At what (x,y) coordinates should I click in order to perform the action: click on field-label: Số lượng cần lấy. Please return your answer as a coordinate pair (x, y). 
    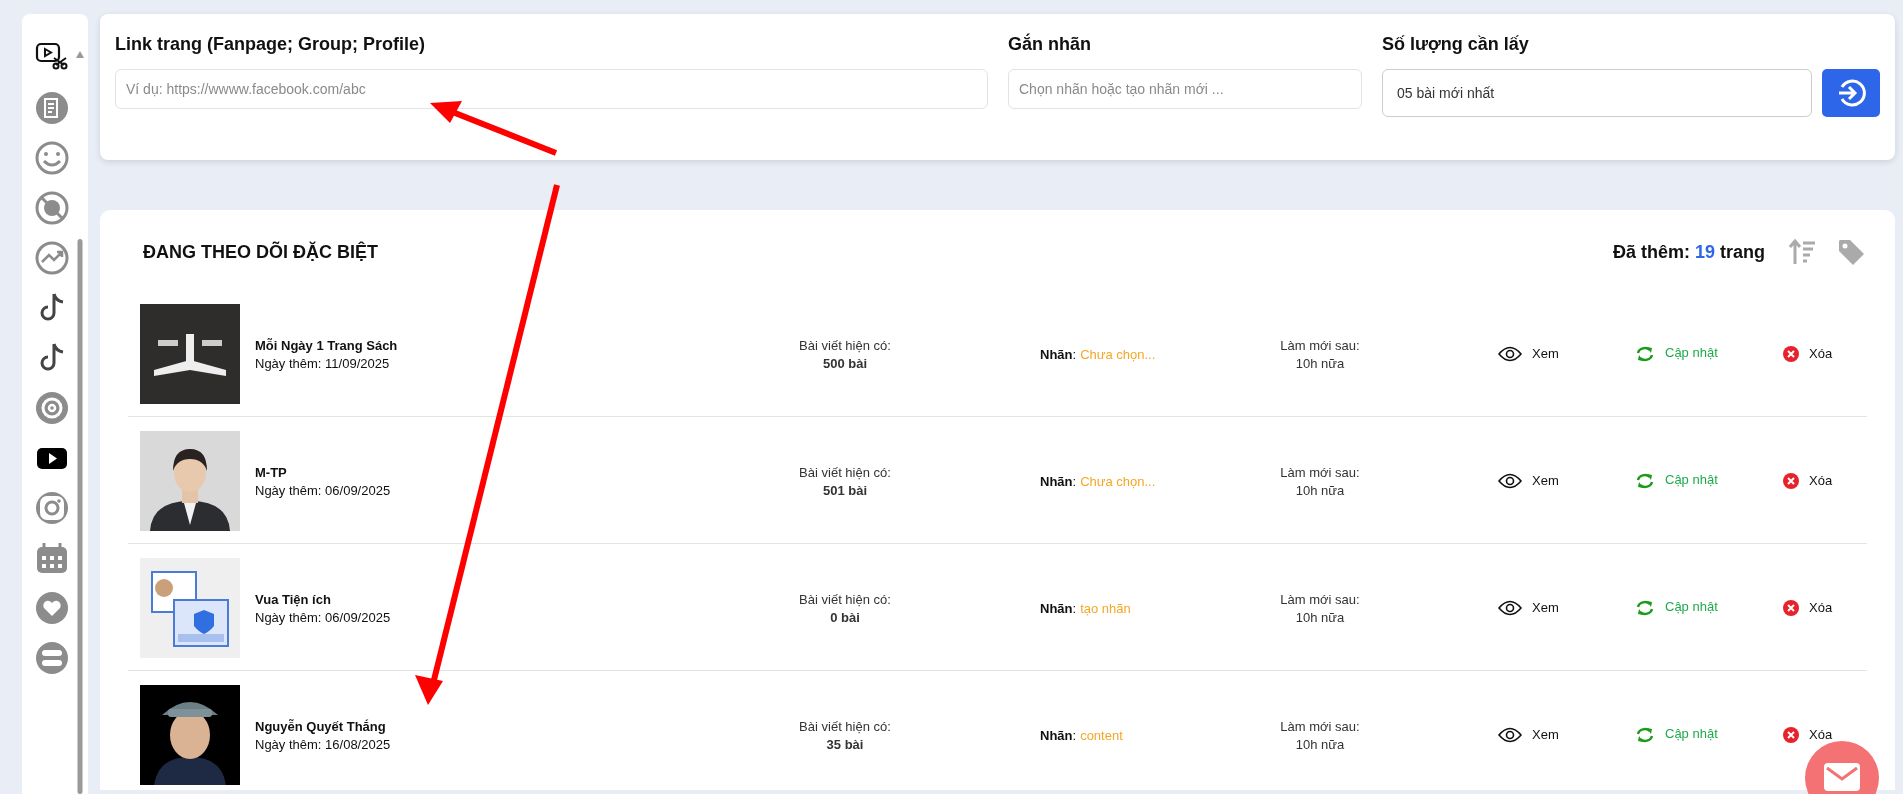
    Looking at the image, I should click on (1456, 44).